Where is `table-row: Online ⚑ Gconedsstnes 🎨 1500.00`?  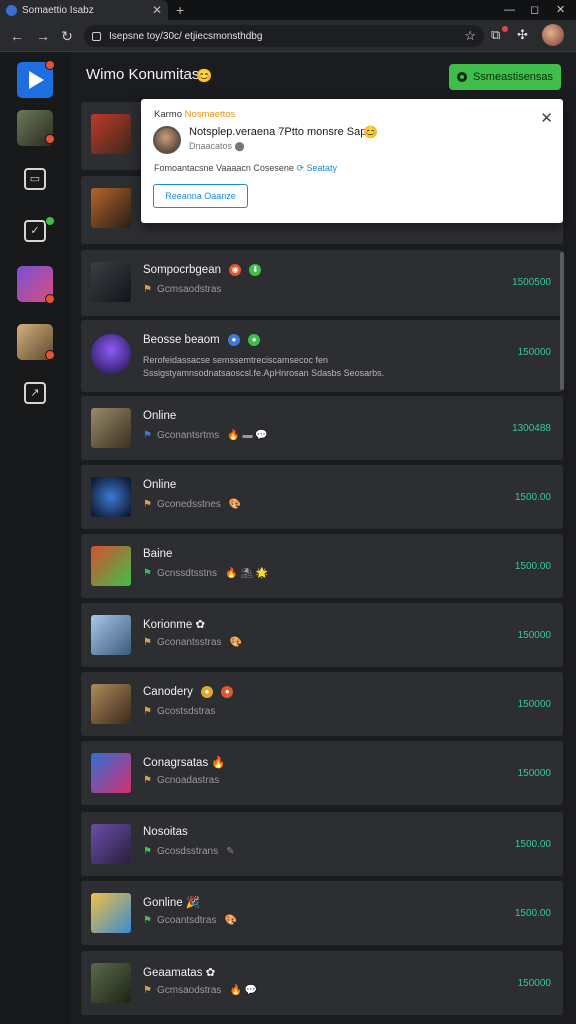 table-row: Online ⚑ Gconedsstnes 🎨 1500.00 is located at coordinates (322, 497).